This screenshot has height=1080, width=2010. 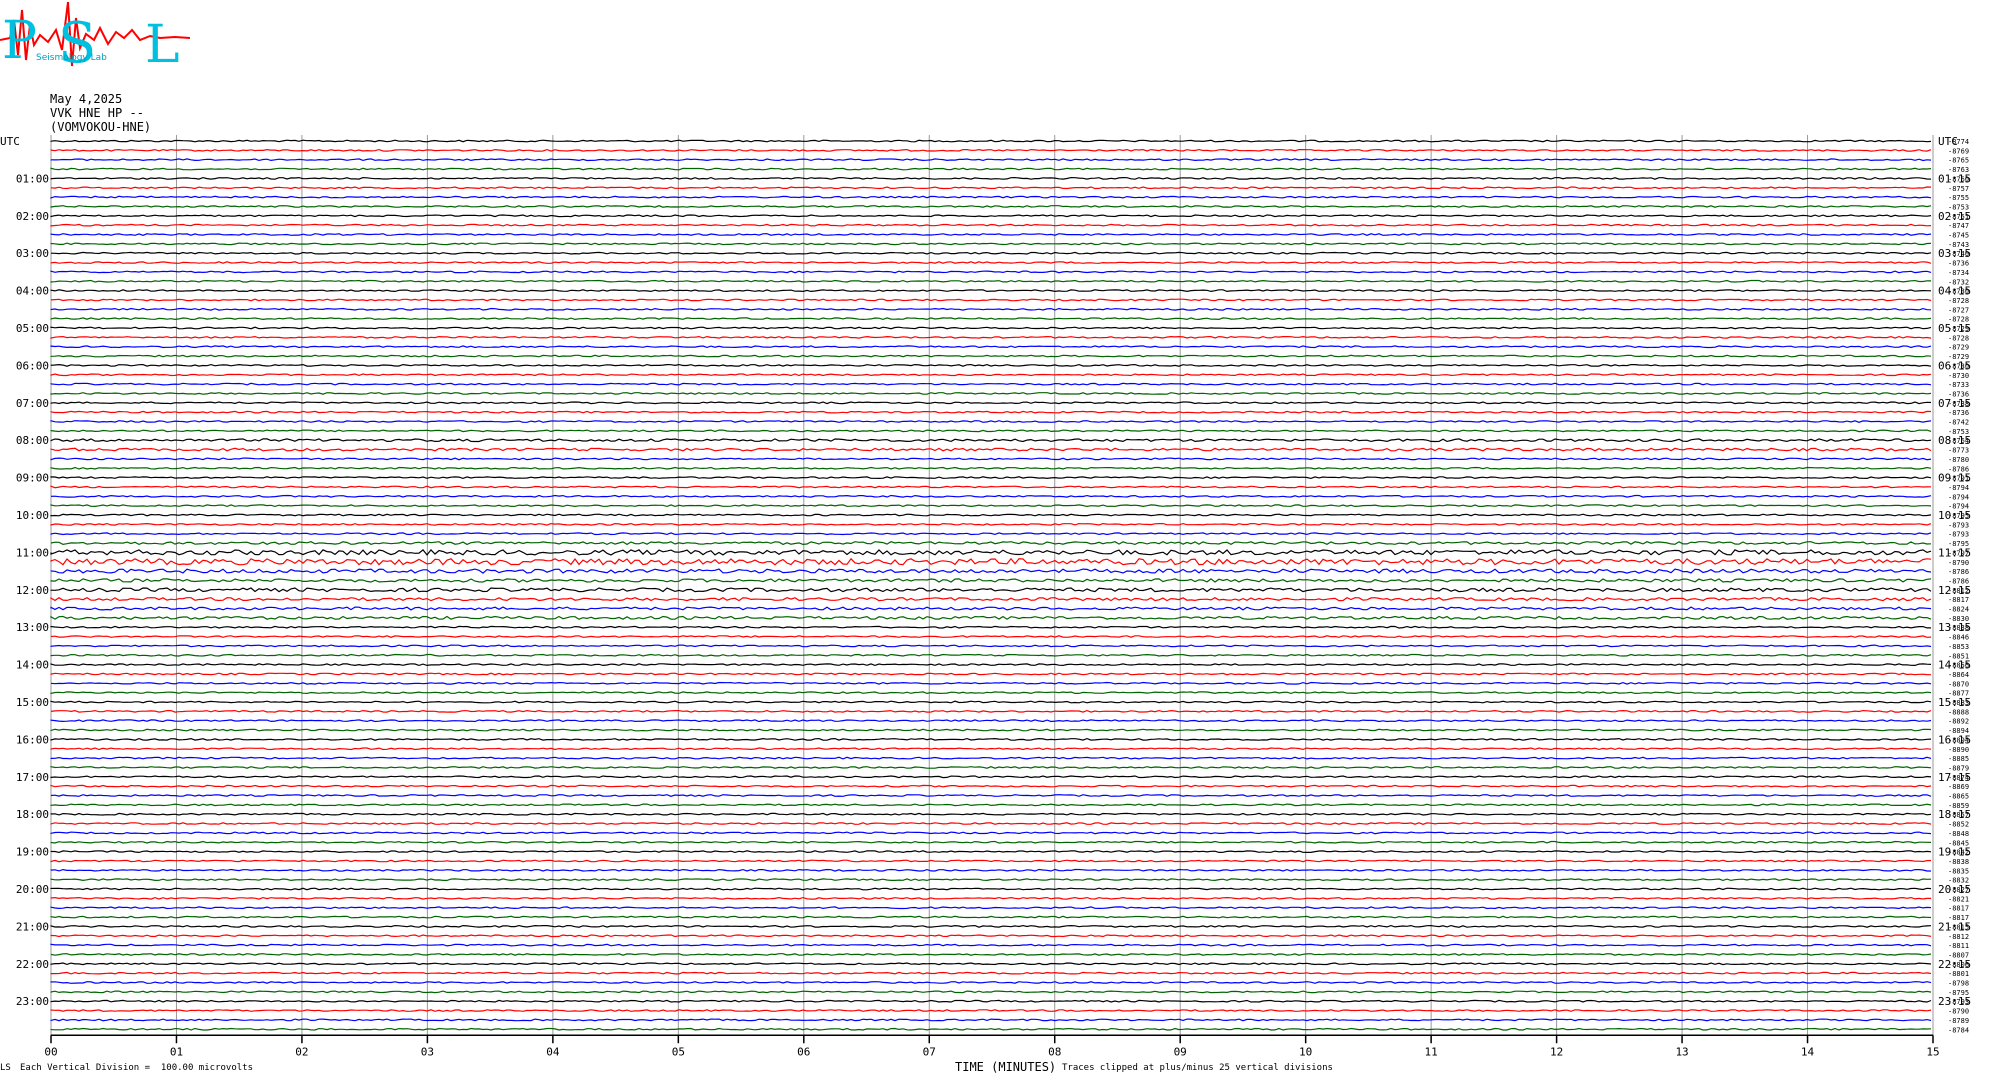 I want to click on x-tick-label: 09, so click(x=1180, y=1051).